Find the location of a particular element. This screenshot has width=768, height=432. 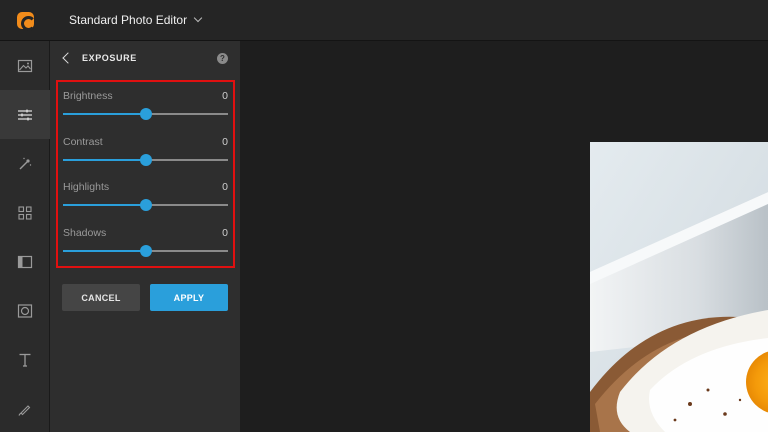

contrast-slider-group: Contrast 0 is located at coordinates (145, 151).